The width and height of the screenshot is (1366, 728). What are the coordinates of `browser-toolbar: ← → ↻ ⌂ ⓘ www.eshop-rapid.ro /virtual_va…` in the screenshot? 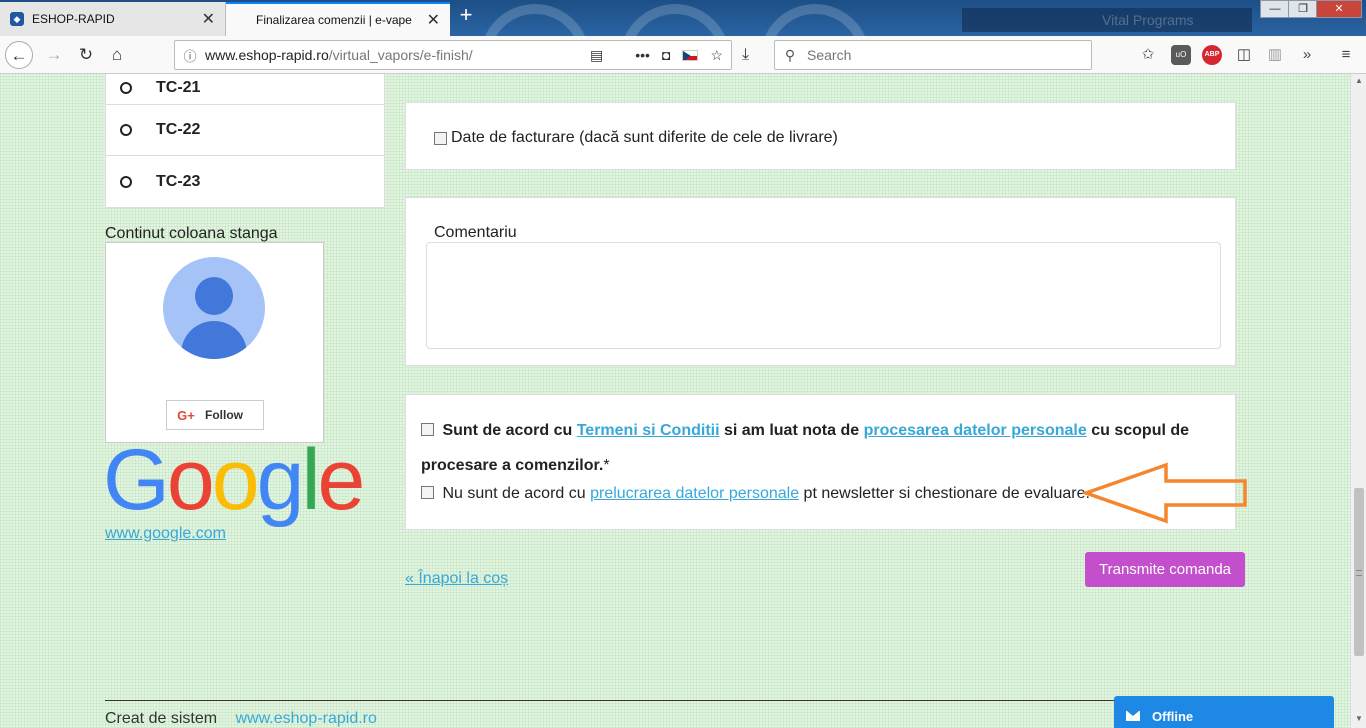 It's located at (683, 55).